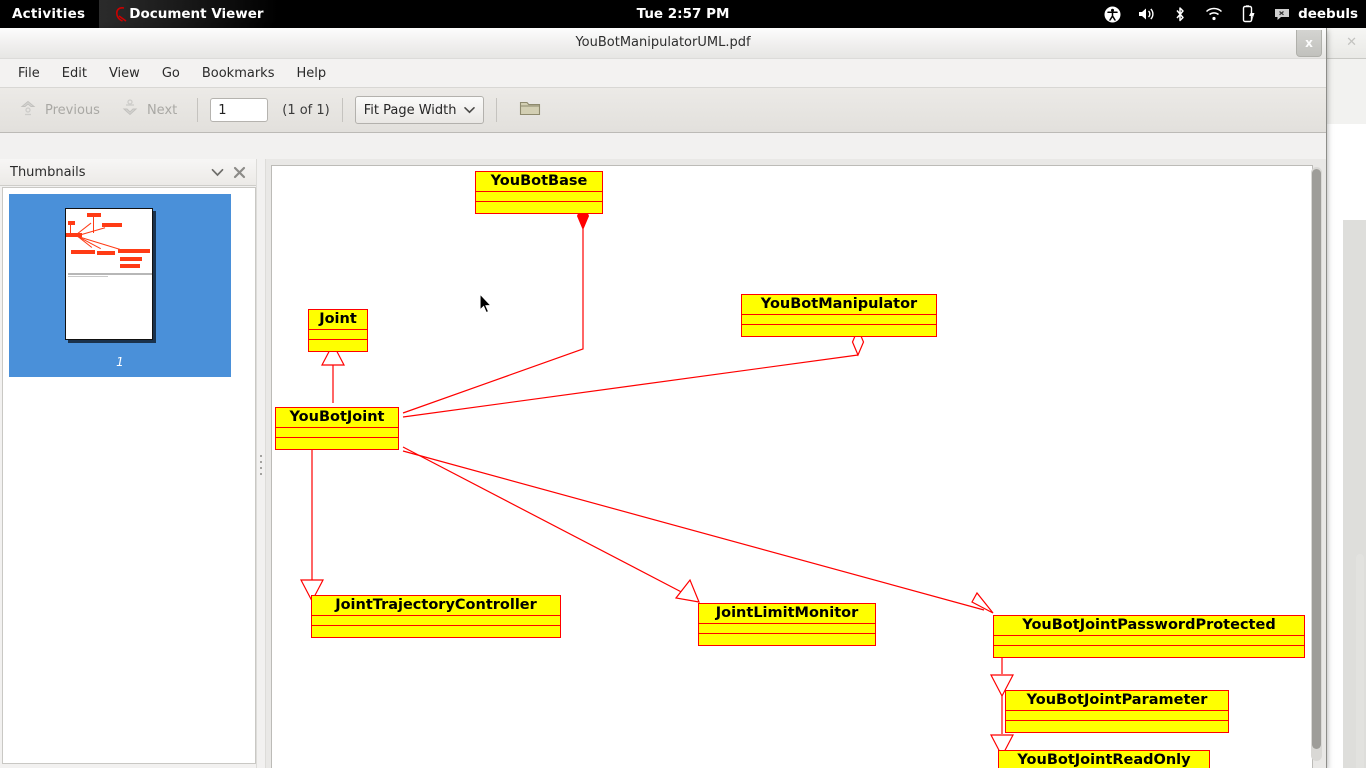 The image size is (1366, 768). I want to click on wifi-icon, so click(1214, 14).